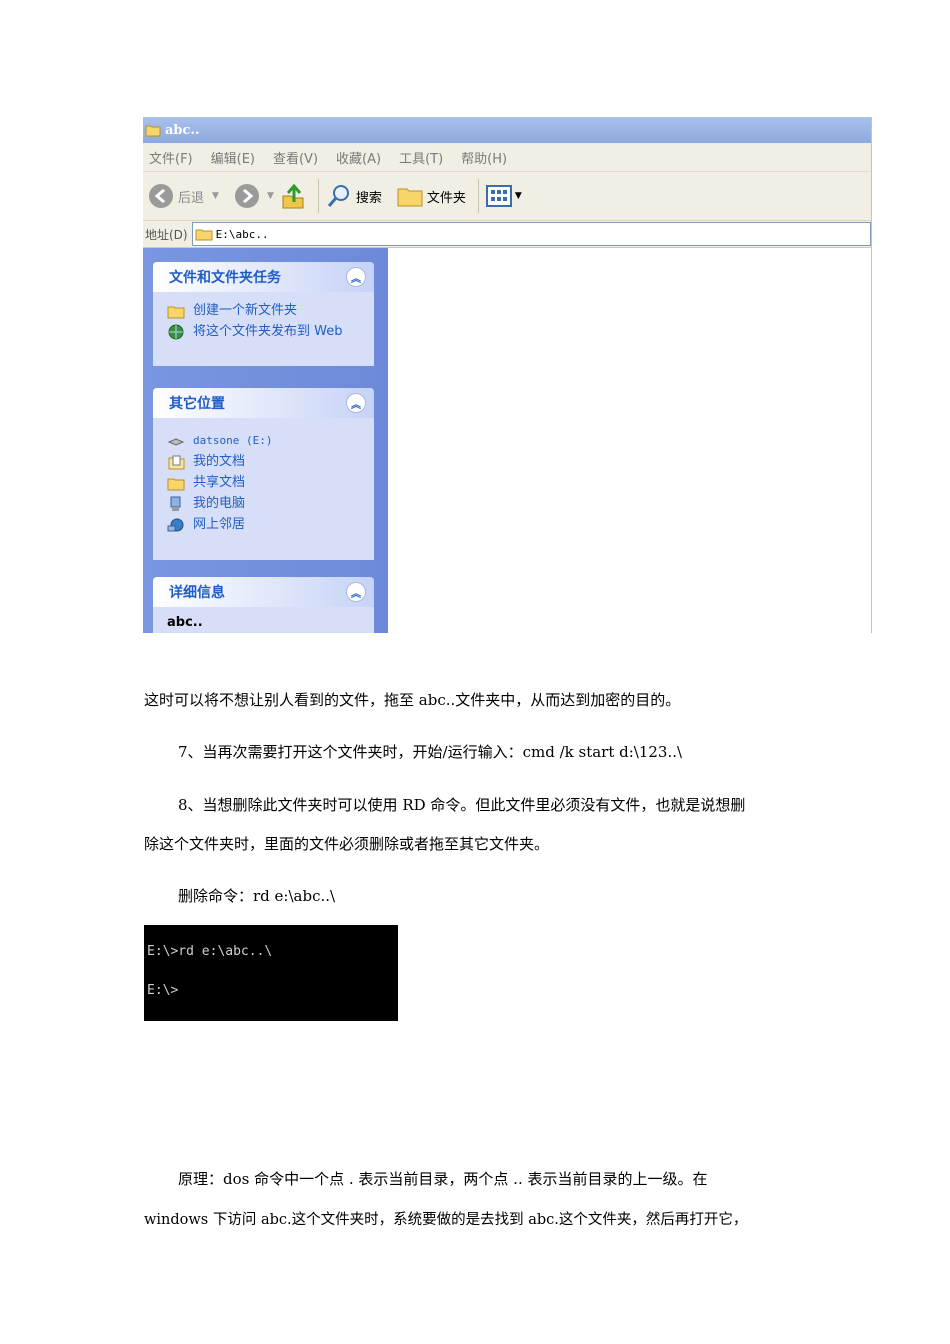  What do you see at coordinates (182, 130) in the screenshot?
I see `window-title: abc..` at bounding box center [182, 130].